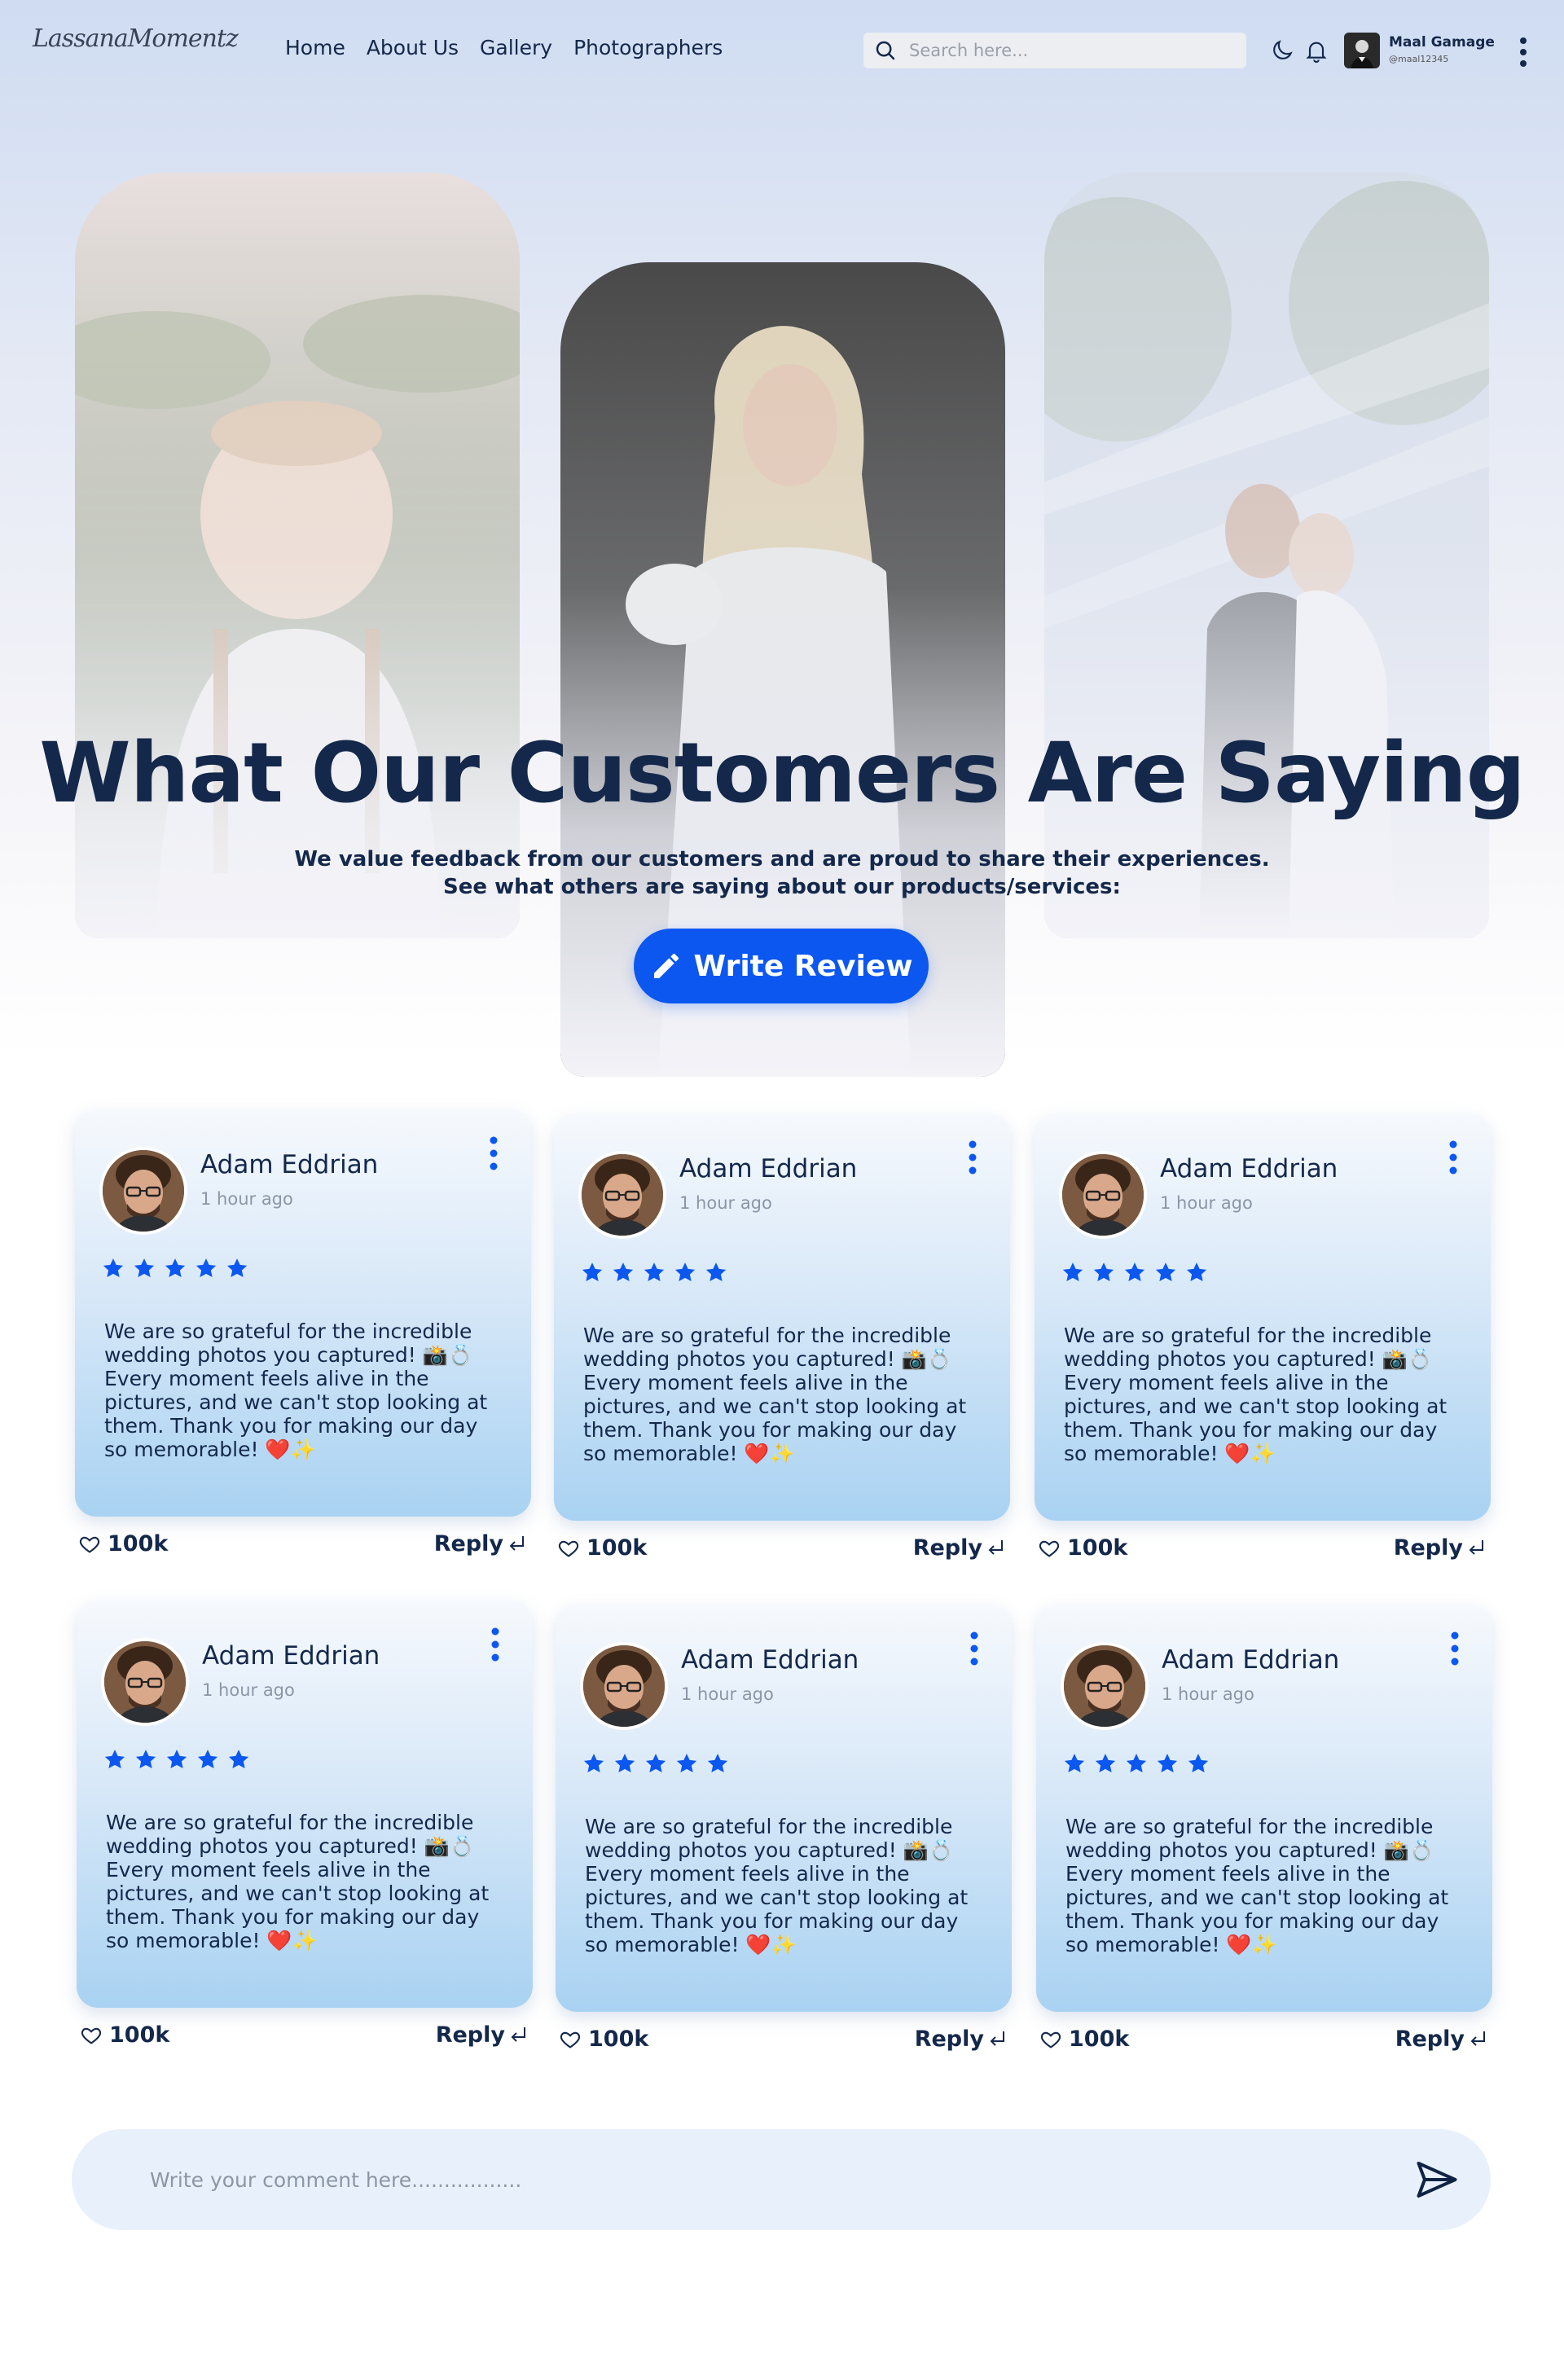 Image resolution: width=1564 pixels, height=2380 pixels. What do you see at coordinates (761, 2180) in the screenshot?
I see `comment-input` at bounding box center [761, 2180].